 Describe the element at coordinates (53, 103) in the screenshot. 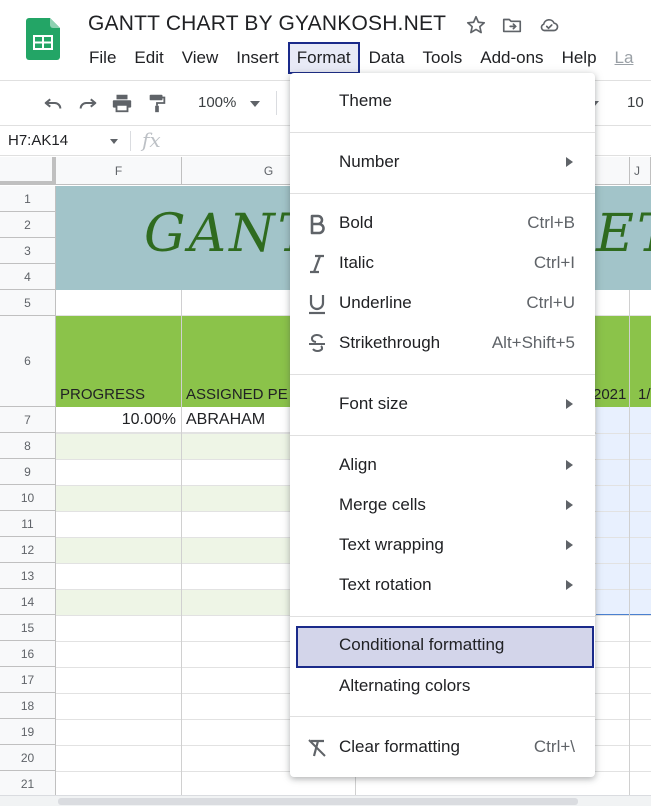

I see `undo-icon` at that location.